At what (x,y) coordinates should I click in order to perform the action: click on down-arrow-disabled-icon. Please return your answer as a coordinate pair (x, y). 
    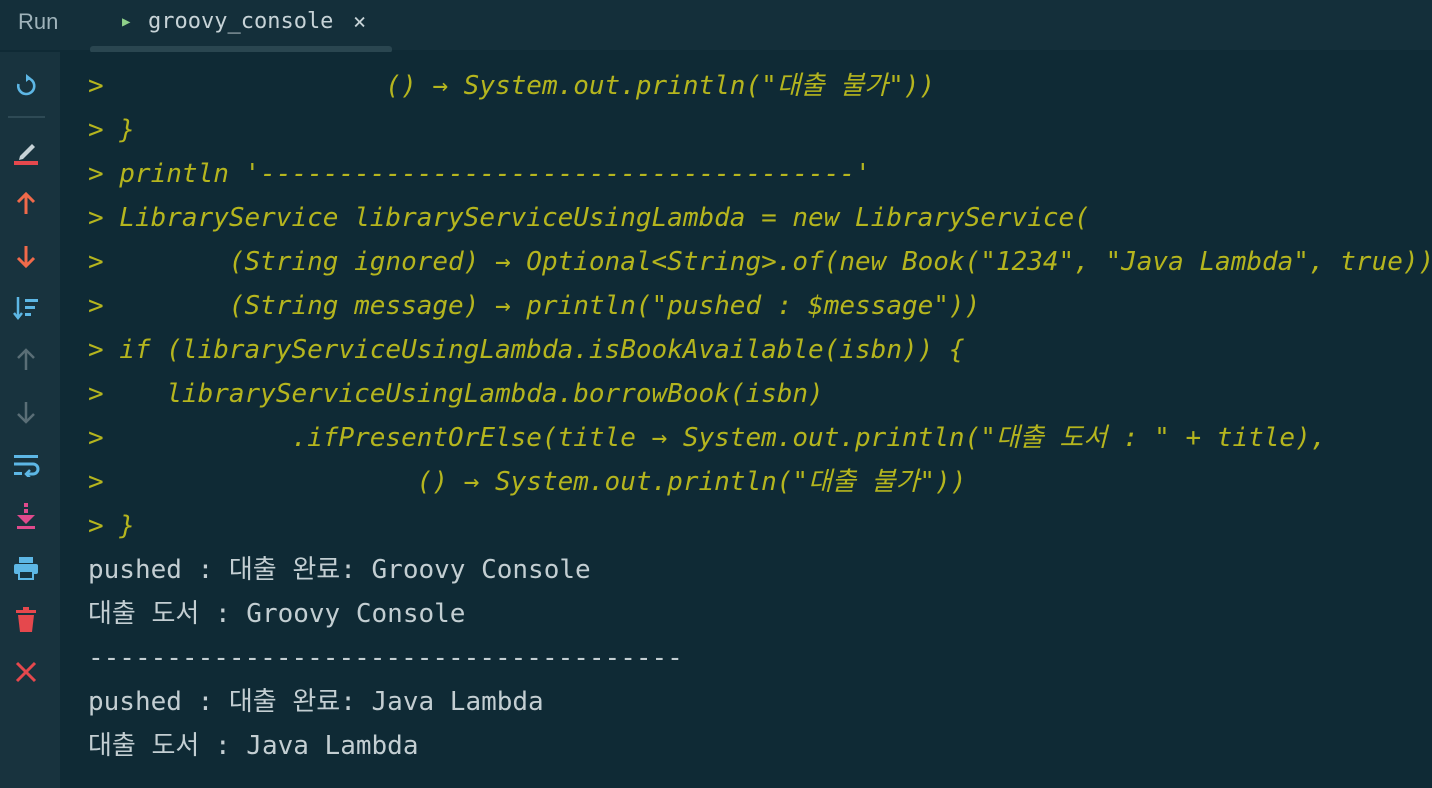
    Looking at the image, I should click on (26, 412).